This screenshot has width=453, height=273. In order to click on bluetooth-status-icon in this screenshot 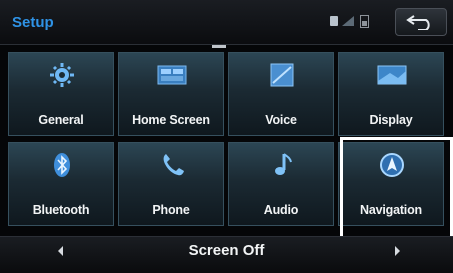, I will do `click(334, 21)`.